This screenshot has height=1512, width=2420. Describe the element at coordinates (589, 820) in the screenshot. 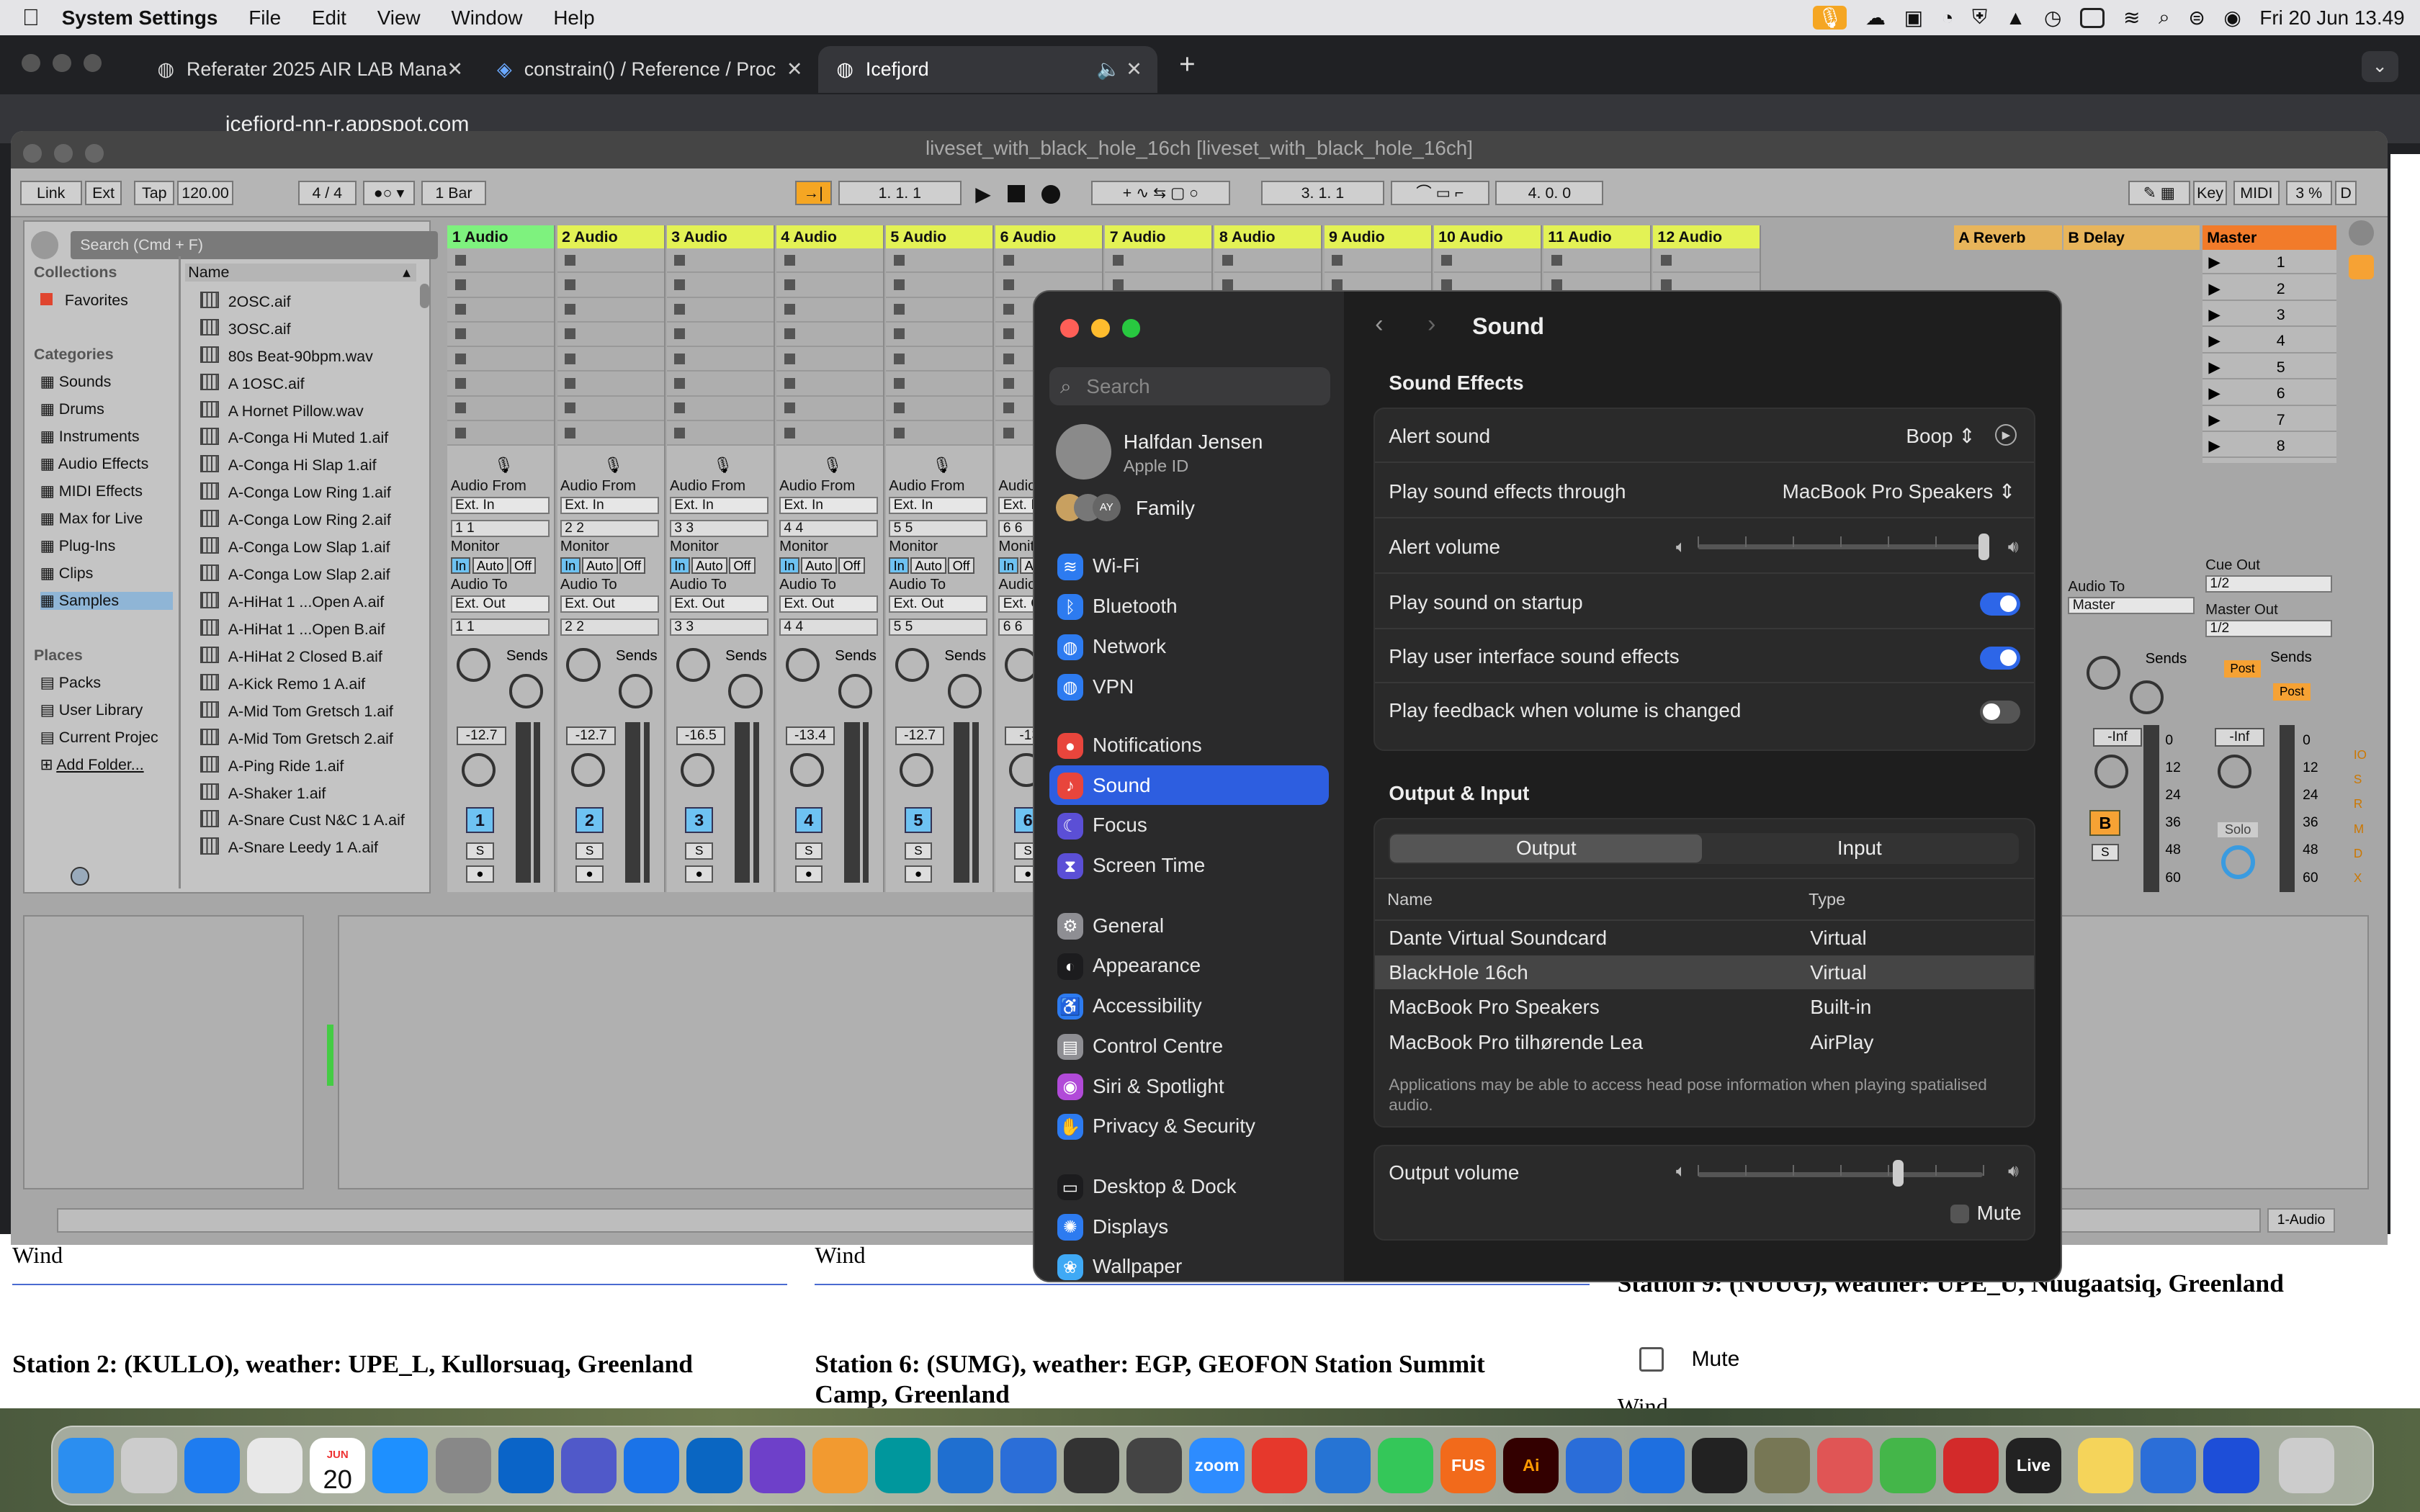

I see `track-activator: 2` at that location.